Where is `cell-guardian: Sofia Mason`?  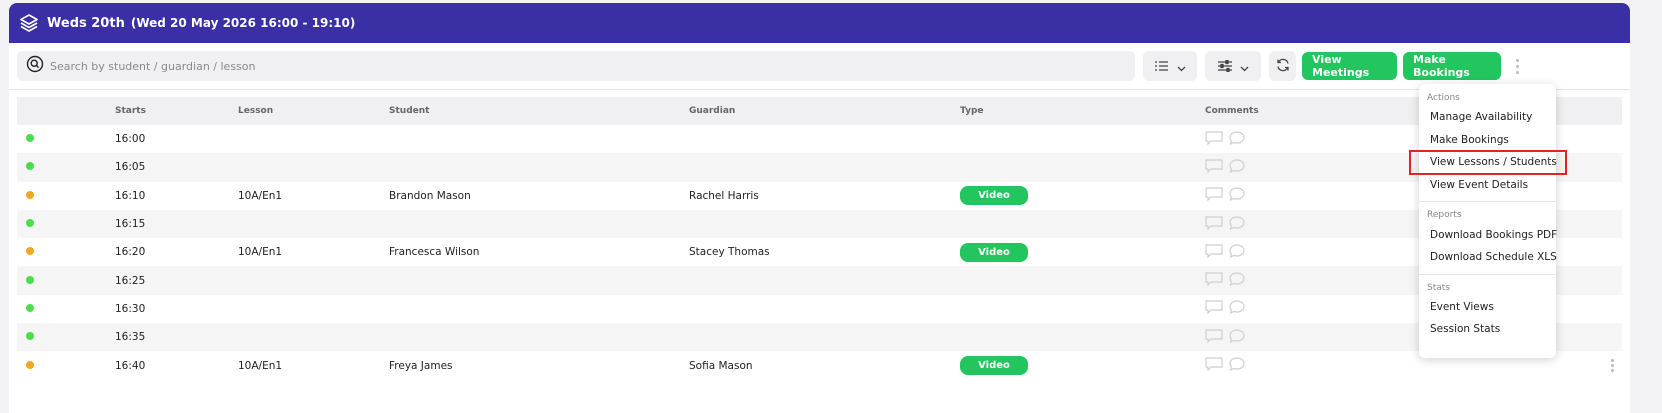
cell-guardian: Sofia Mason is located at coordinates (721, 365).